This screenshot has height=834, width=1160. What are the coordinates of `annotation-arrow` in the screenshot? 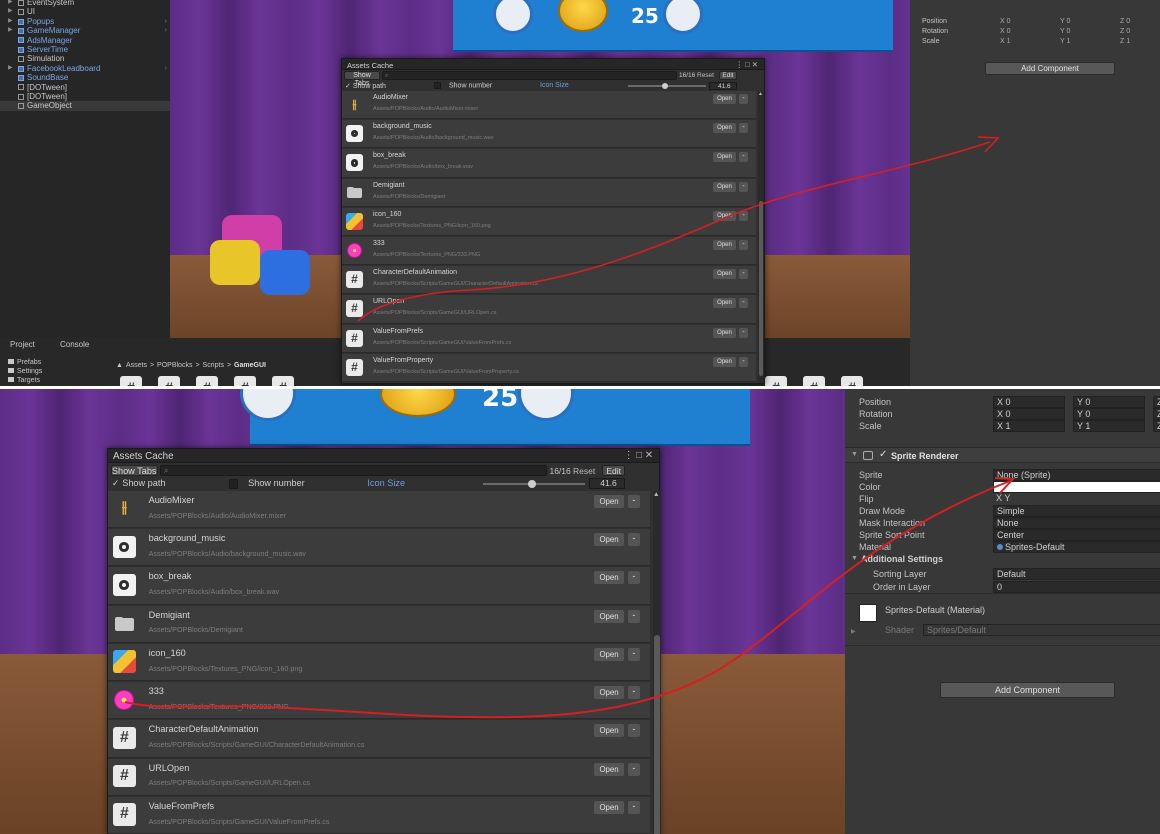 It's located at (678, 229).